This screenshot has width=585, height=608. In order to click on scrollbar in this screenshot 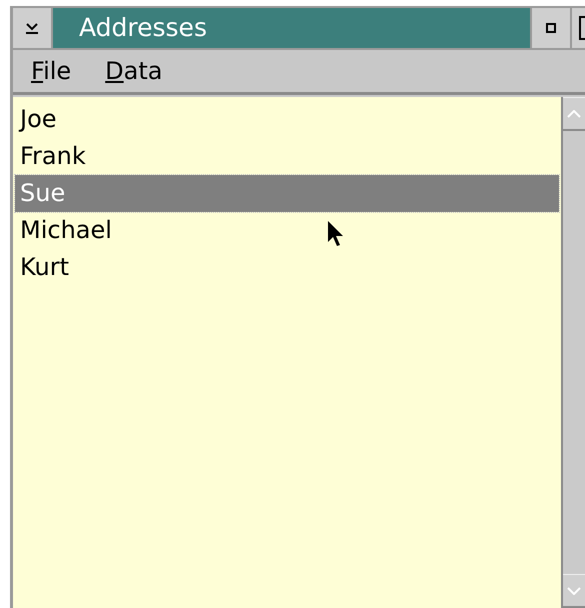, I will do `click(574, 352)`.